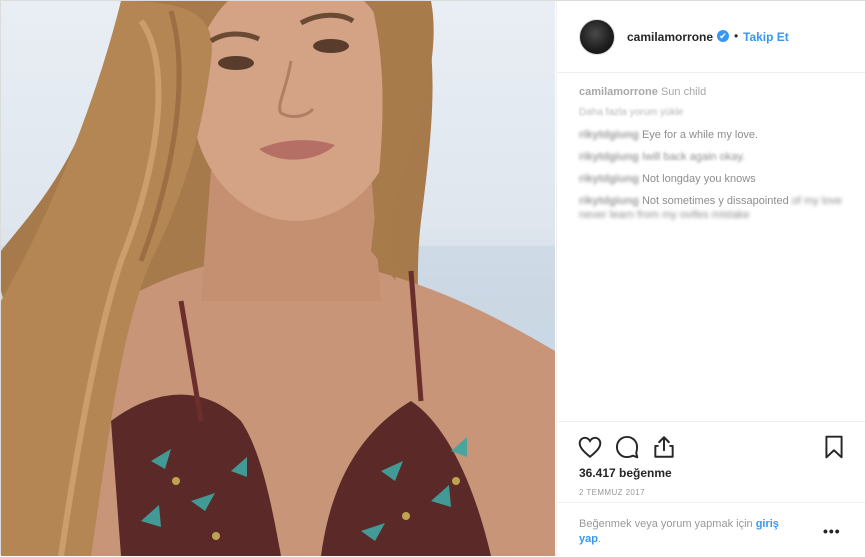 The image size is (865, 557). What do you see at coordinates (599, 539) in the screenshot?
I see `login-suffix: .` at bounding box center [599, 539].